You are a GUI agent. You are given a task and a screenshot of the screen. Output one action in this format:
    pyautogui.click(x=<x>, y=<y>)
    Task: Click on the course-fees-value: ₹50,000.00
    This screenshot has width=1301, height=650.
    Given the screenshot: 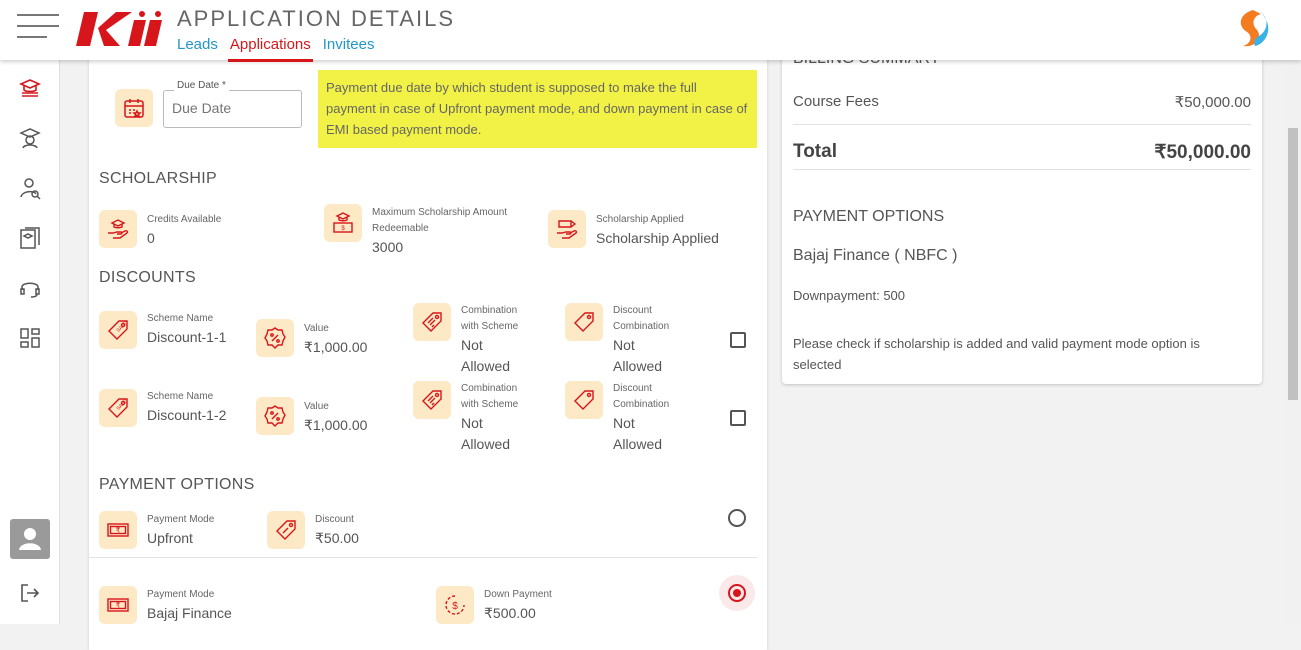 What is the action you would take?
    pyautogui.click(x=1212, y=102)
    